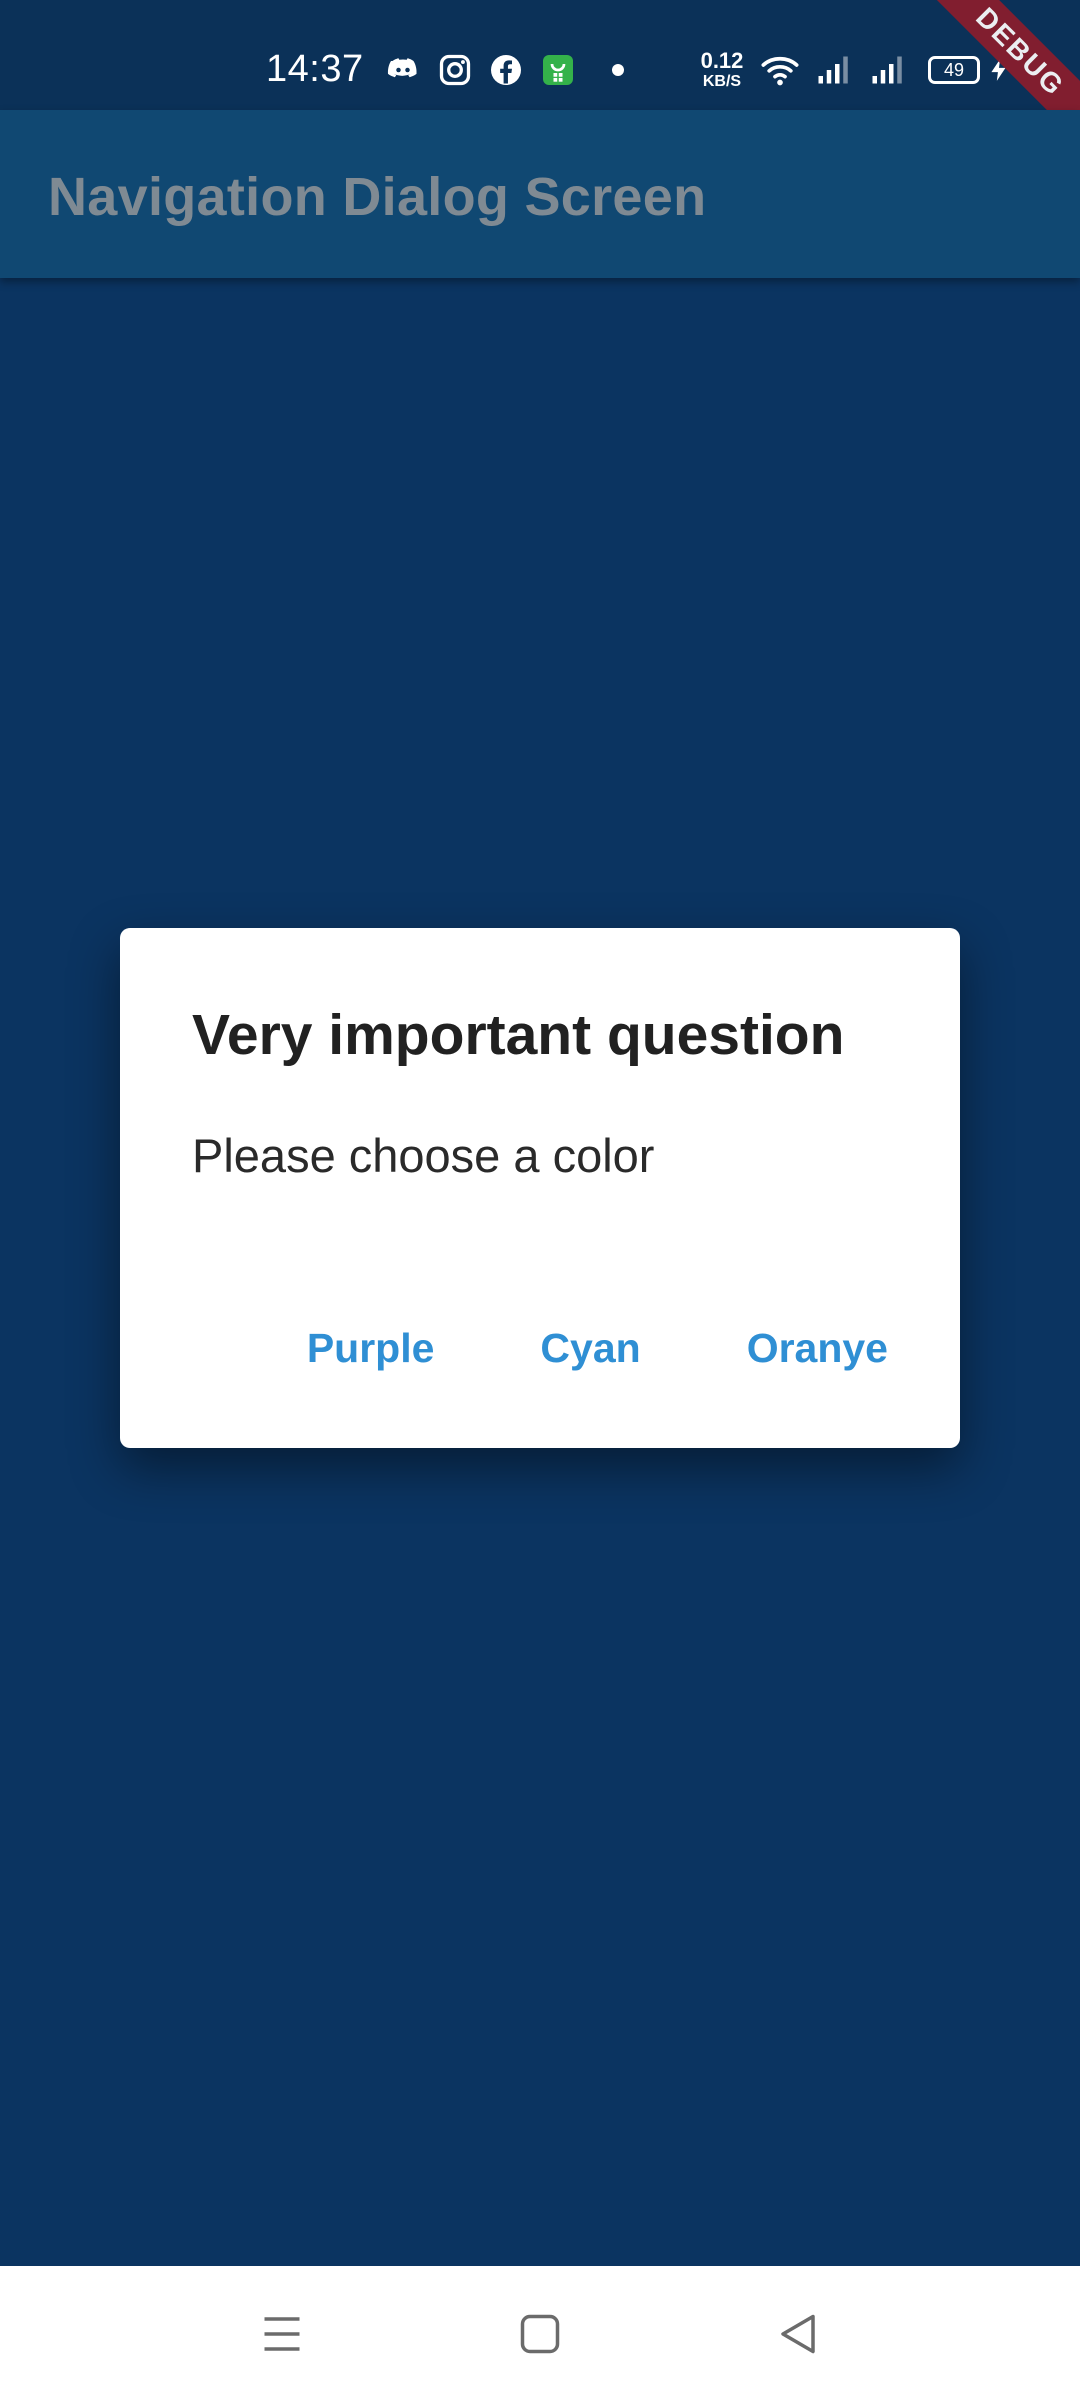  Describe the element at coordinates (506, 70) in the screenshot. I see `facebook-icon` at that location.